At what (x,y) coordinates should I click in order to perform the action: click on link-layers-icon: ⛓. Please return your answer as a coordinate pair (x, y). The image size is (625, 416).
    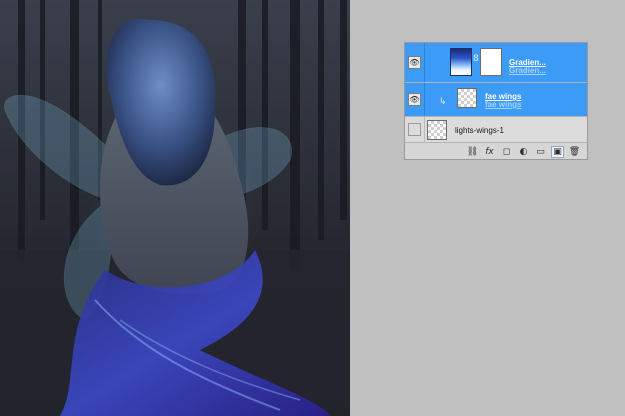
    Looking at the image, I should click on (472, 152).